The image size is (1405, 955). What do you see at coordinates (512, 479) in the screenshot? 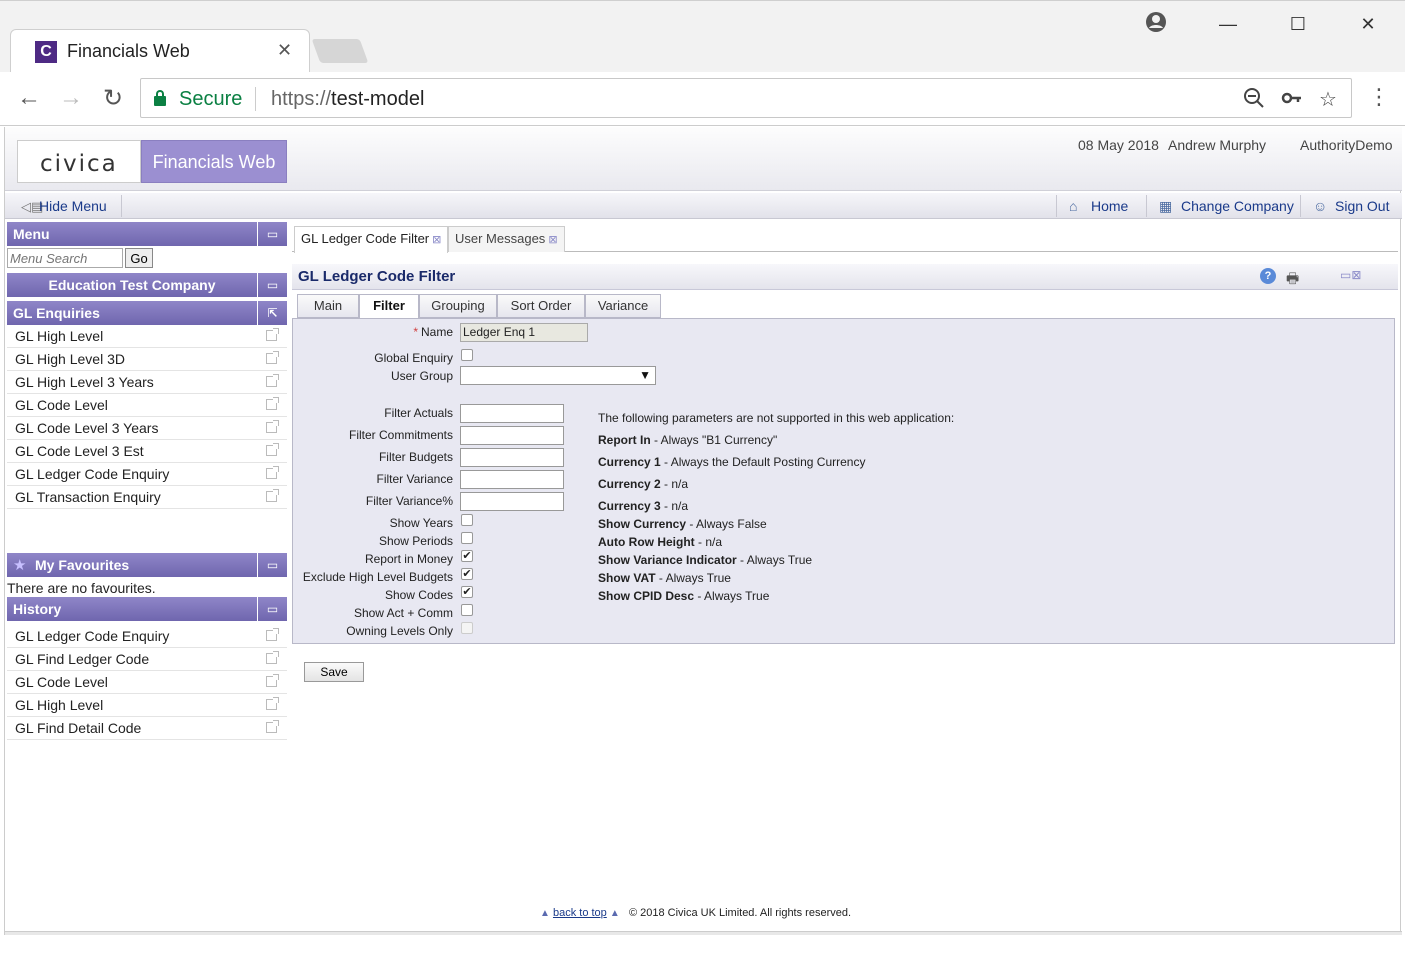
I see `filter-variance-input` at bounding box center [512, 479].